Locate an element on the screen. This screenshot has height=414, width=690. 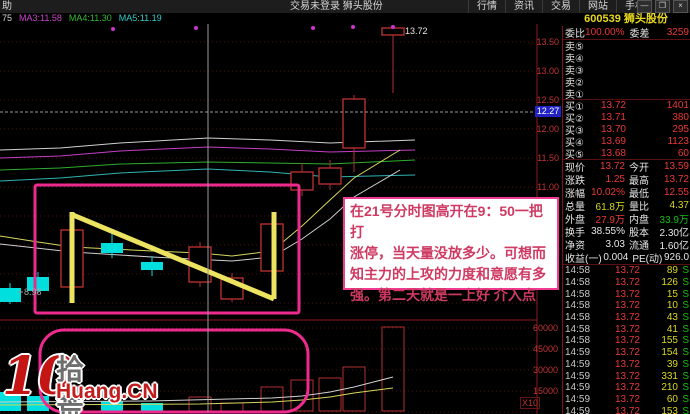
ma-value: MA4:11.30 is located at coordinates (90, 18).